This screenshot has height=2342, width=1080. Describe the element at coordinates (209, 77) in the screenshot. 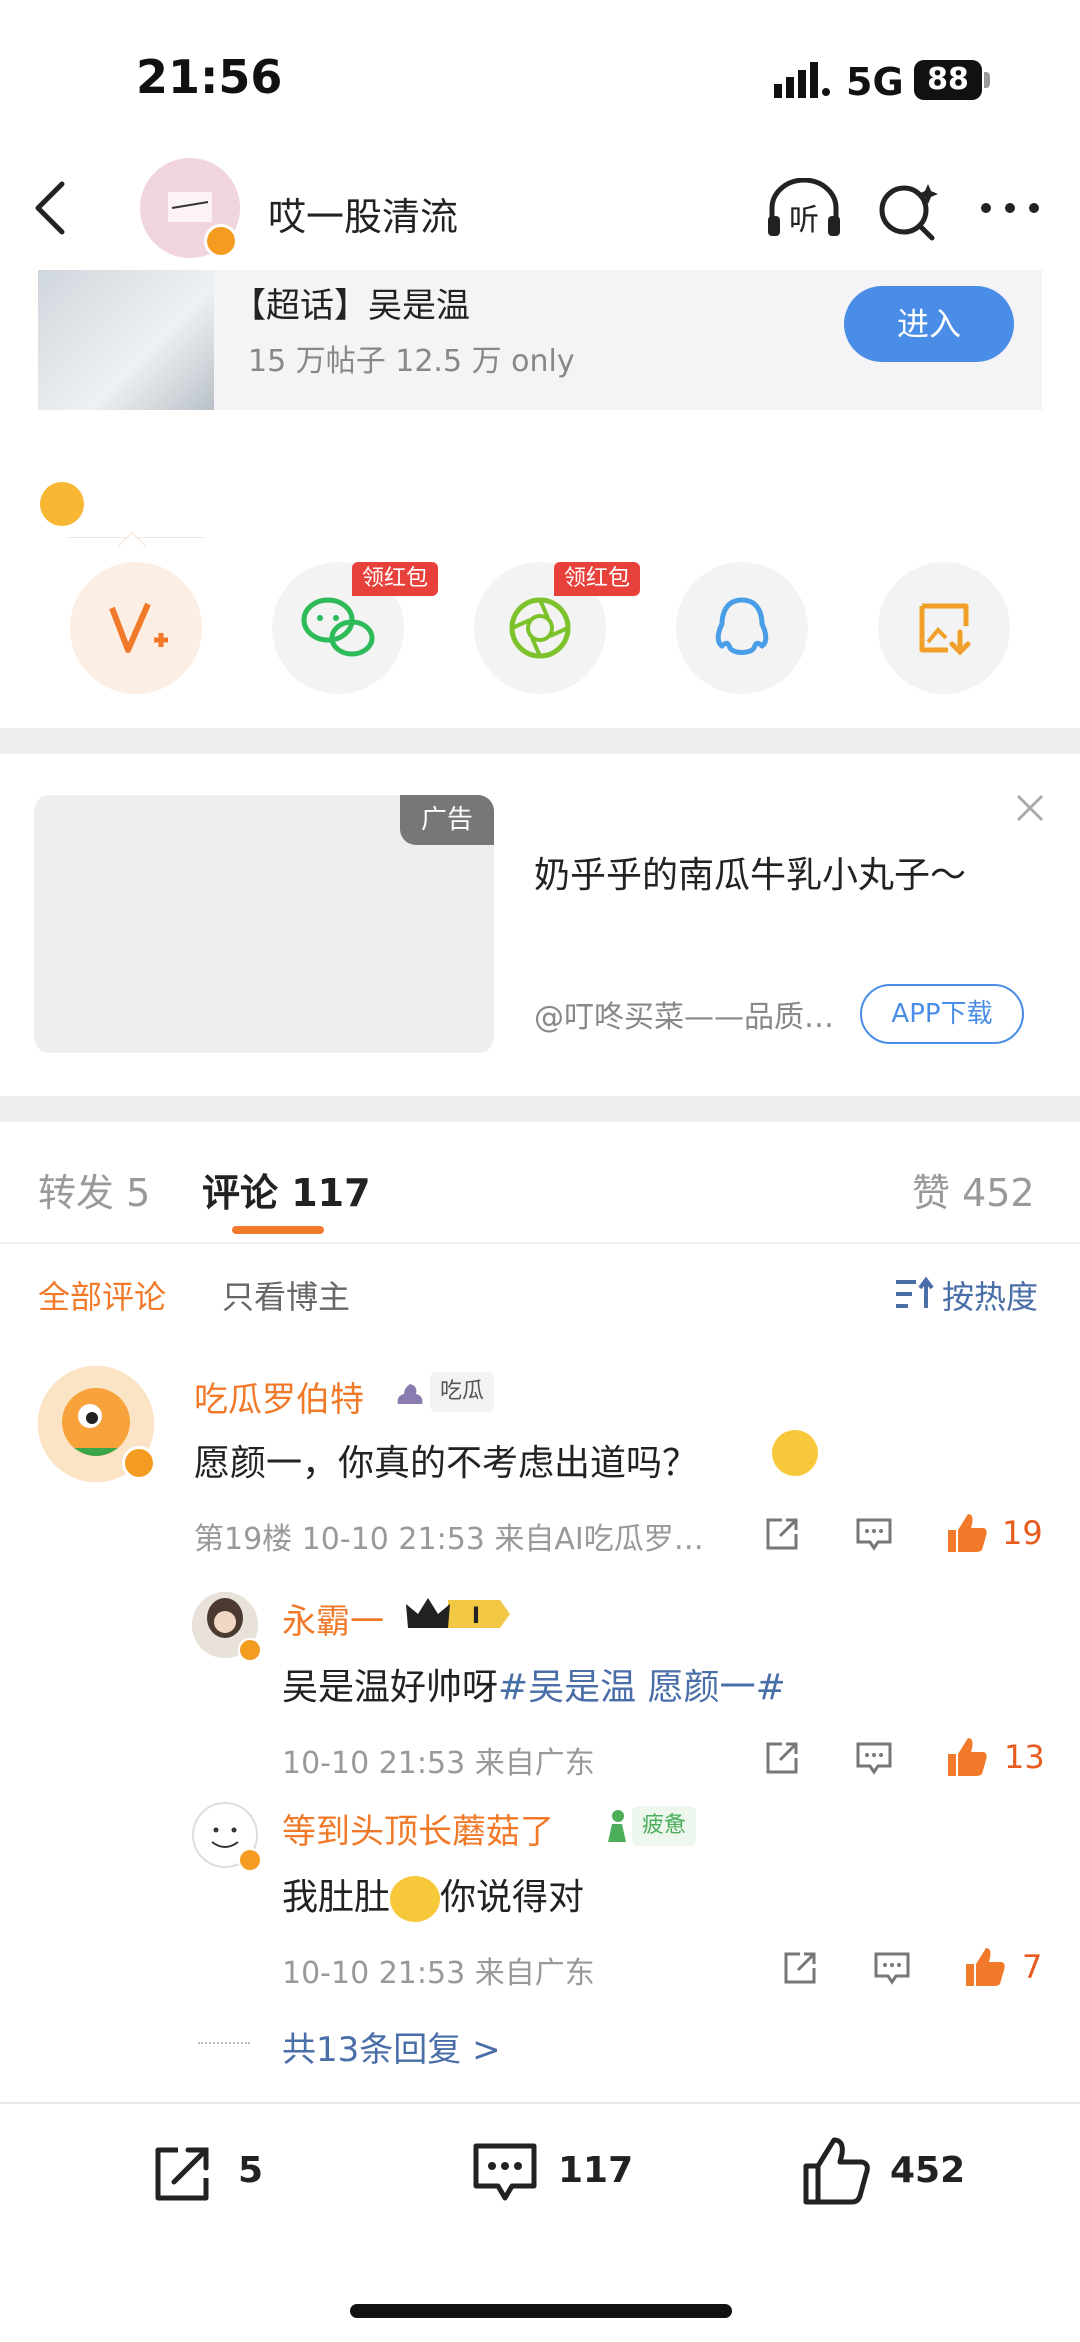

I see `status-time: 21:56` at that location.